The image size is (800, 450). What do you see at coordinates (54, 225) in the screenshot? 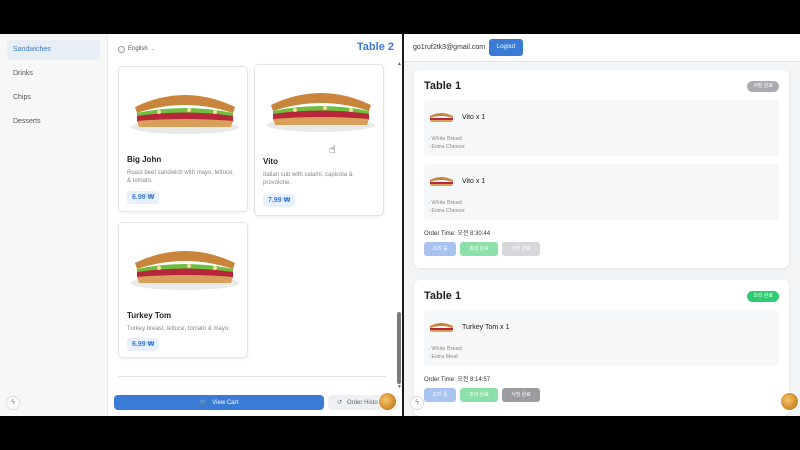
I see `category-sidebar: Sandwiches Drinks Chips Desserts ϟ` at bounding box center [54, 225].